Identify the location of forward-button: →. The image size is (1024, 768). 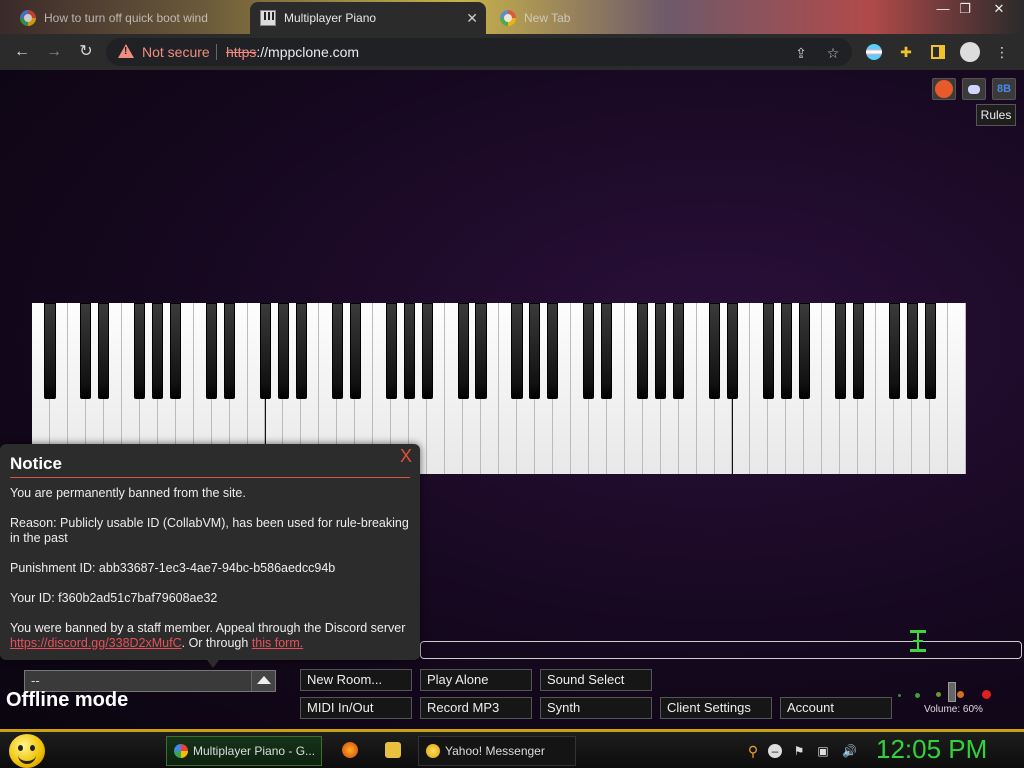
(54, 52).